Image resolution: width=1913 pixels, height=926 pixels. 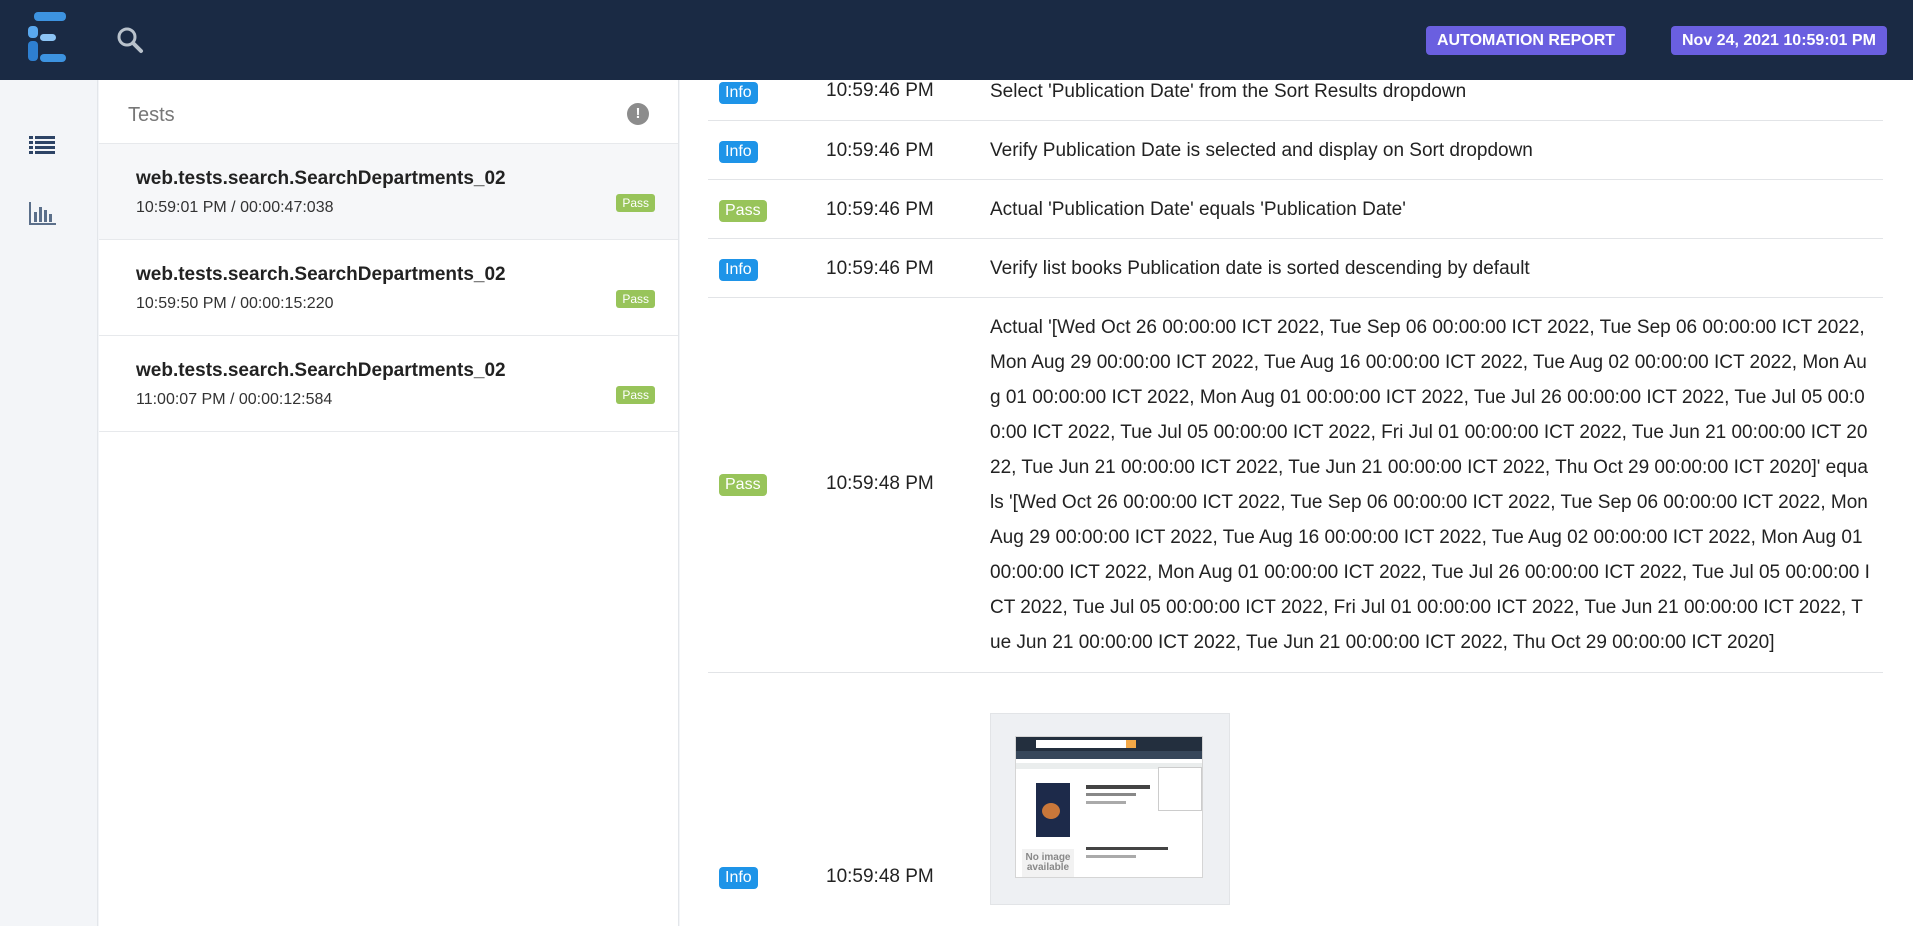 What do you see at coordinates (48, 37) in the screenshot?
I see `app-logo-icon` at bounding box center [48, 37].